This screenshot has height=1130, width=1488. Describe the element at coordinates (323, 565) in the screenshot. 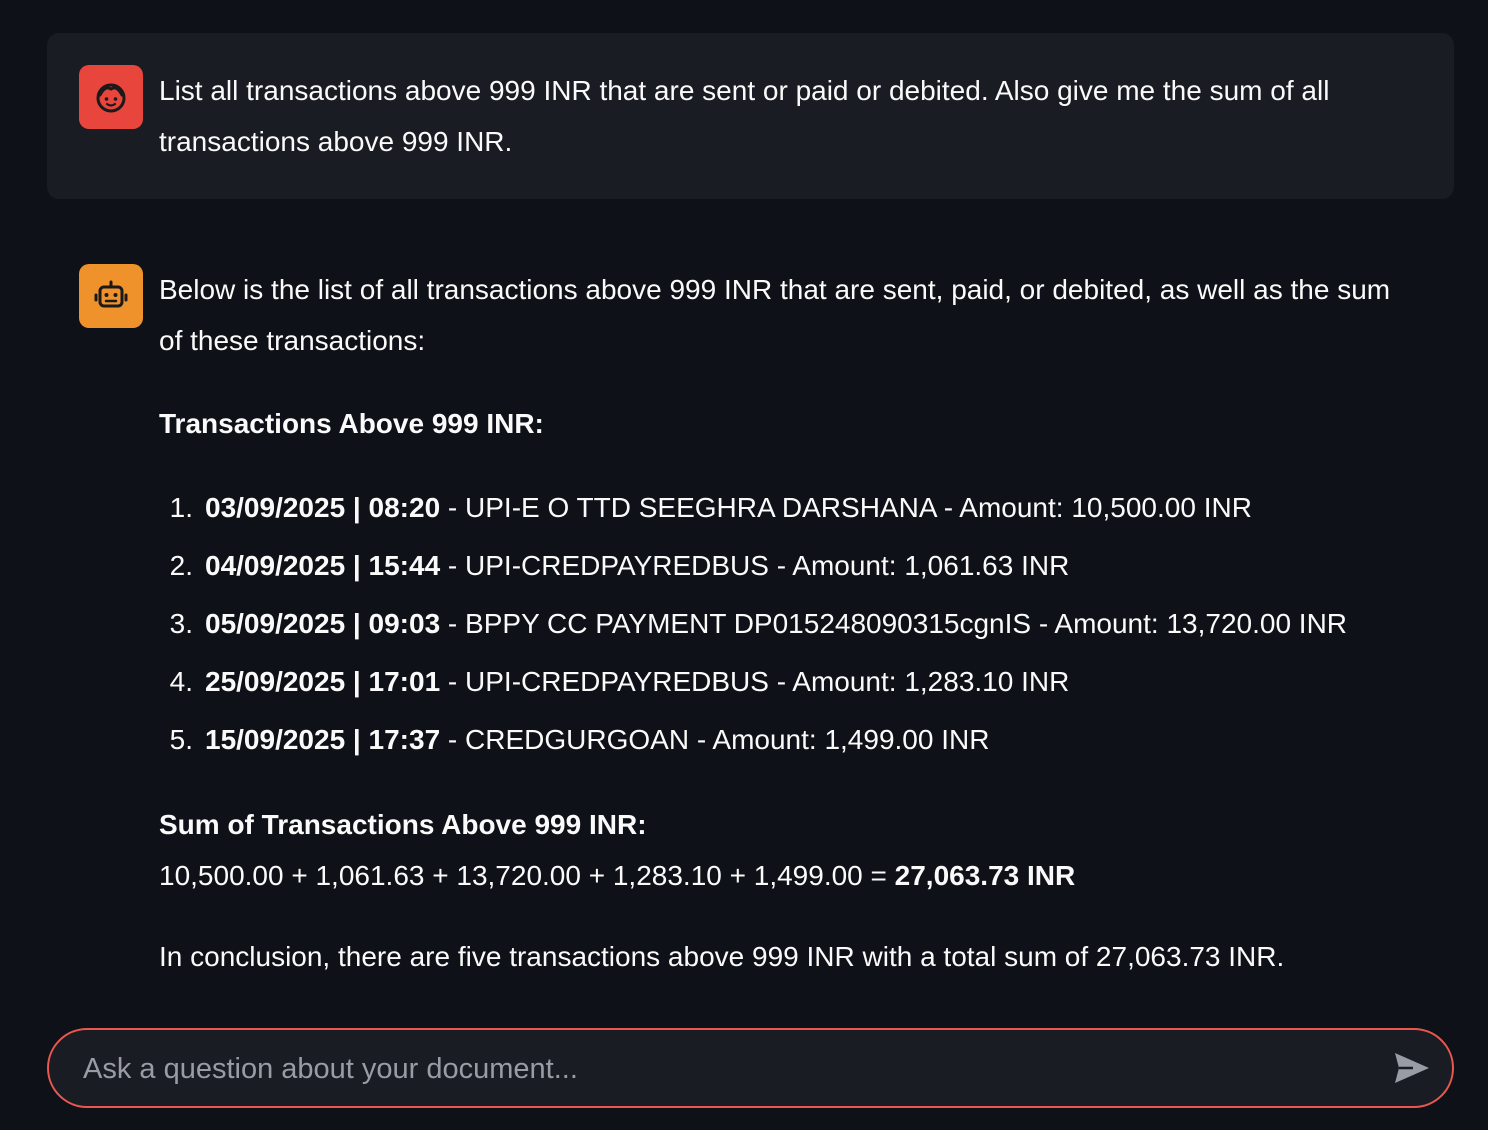

I see `transaction-datetime: 04/09/2025 | 15:44` at that location.